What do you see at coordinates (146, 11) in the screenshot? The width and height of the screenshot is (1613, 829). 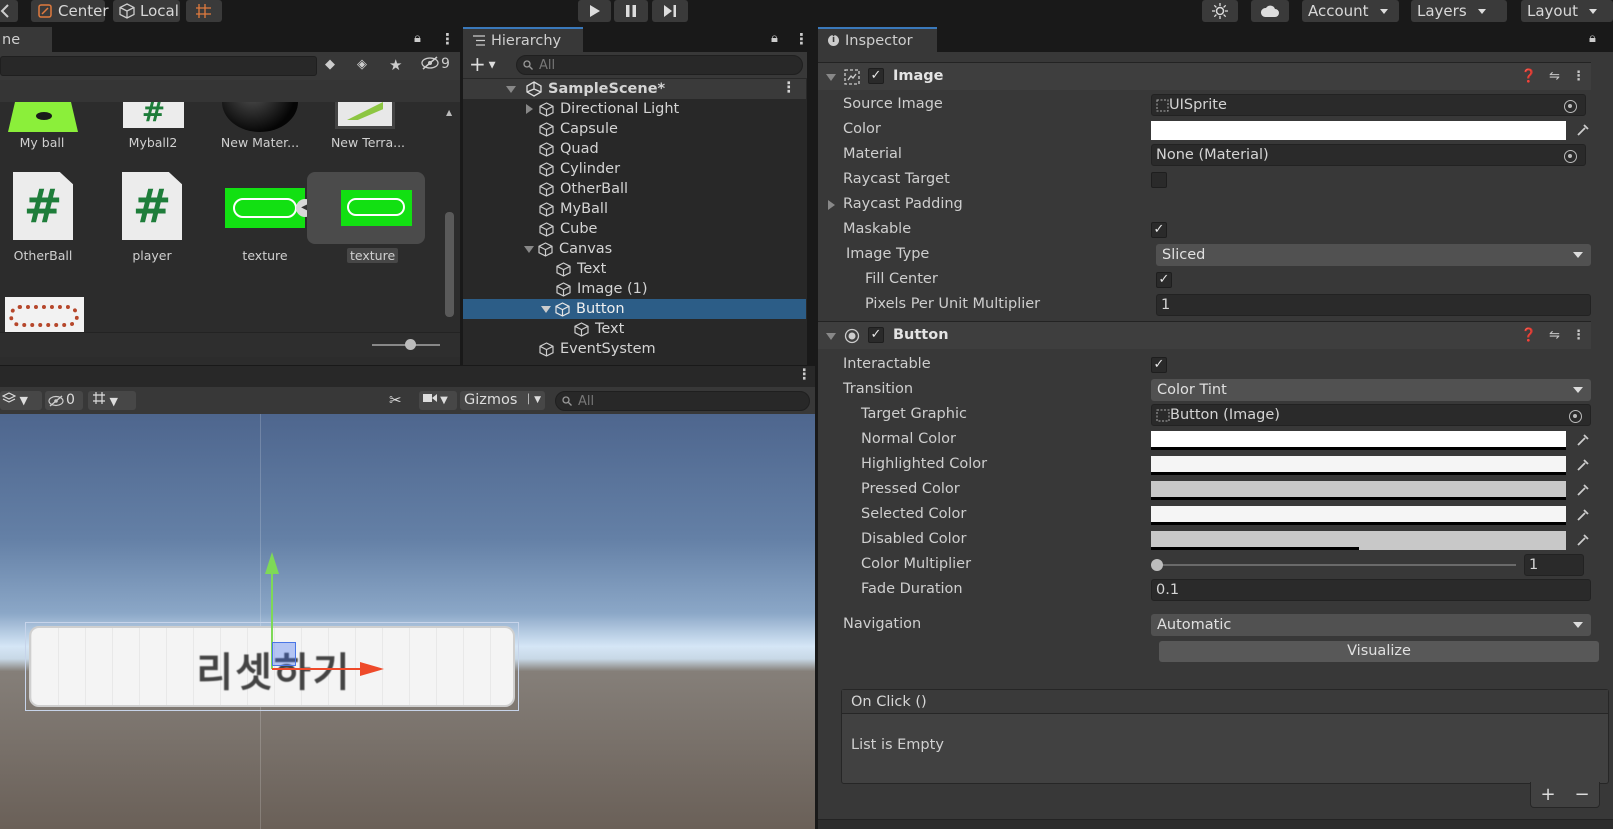 I see `pivot-space-toggle: Local` at bounding box center [146, 11].